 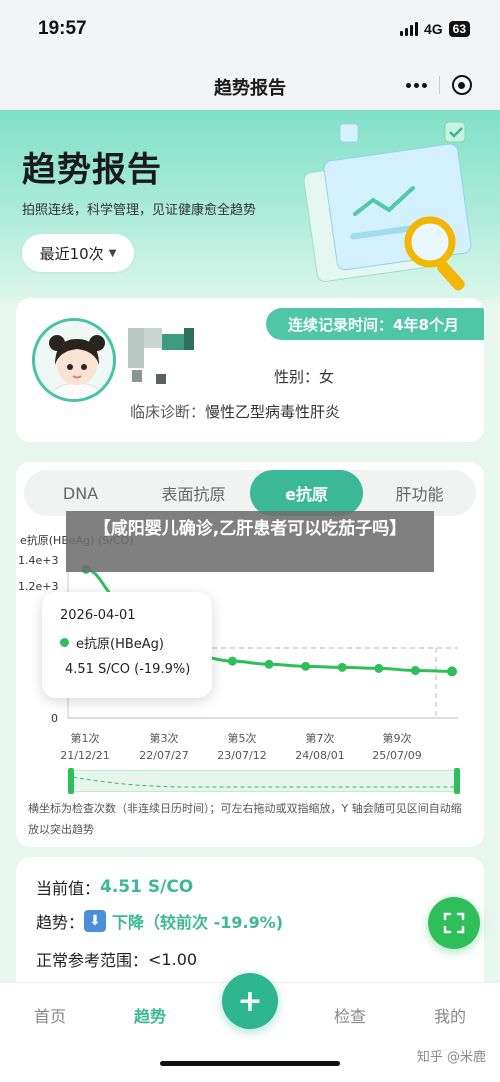 What do you see at coordinates (71, 253) in the screenshot?
I see `range-label: 最近10次` at bounding box center [71, 253].